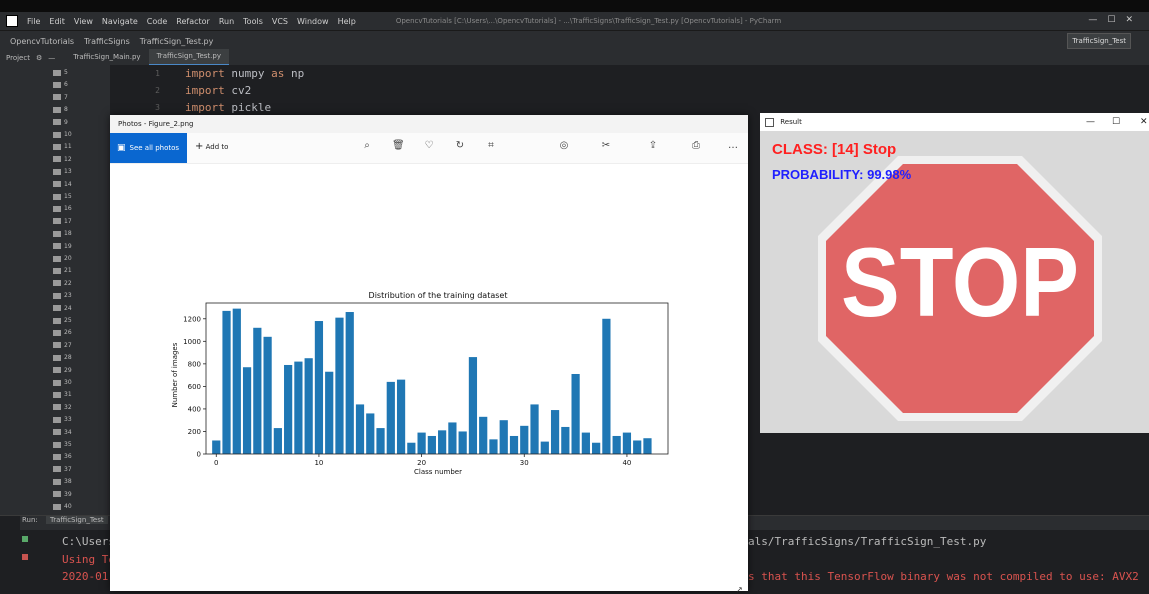 This screenshot has height=594, width=1149. Describe the element at coordinates (62, 247) in the screenshot. I see `project-folder: 19` at that location.